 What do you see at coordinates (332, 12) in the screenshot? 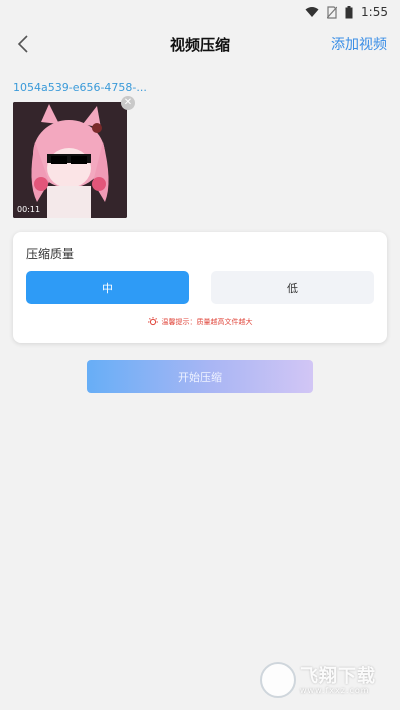
I see `no-sim-icon` at bounding box center [332, 12].